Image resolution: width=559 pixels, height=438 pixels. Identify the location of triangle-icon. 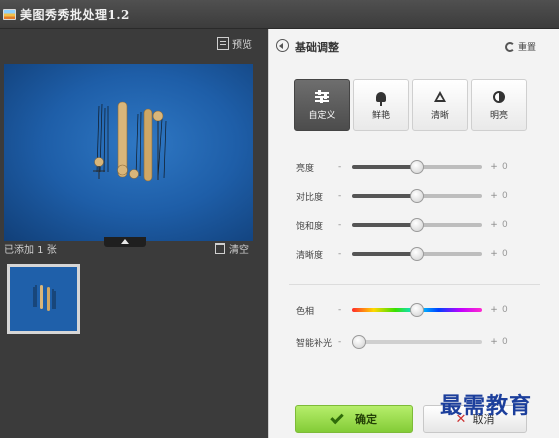
(440, 96).